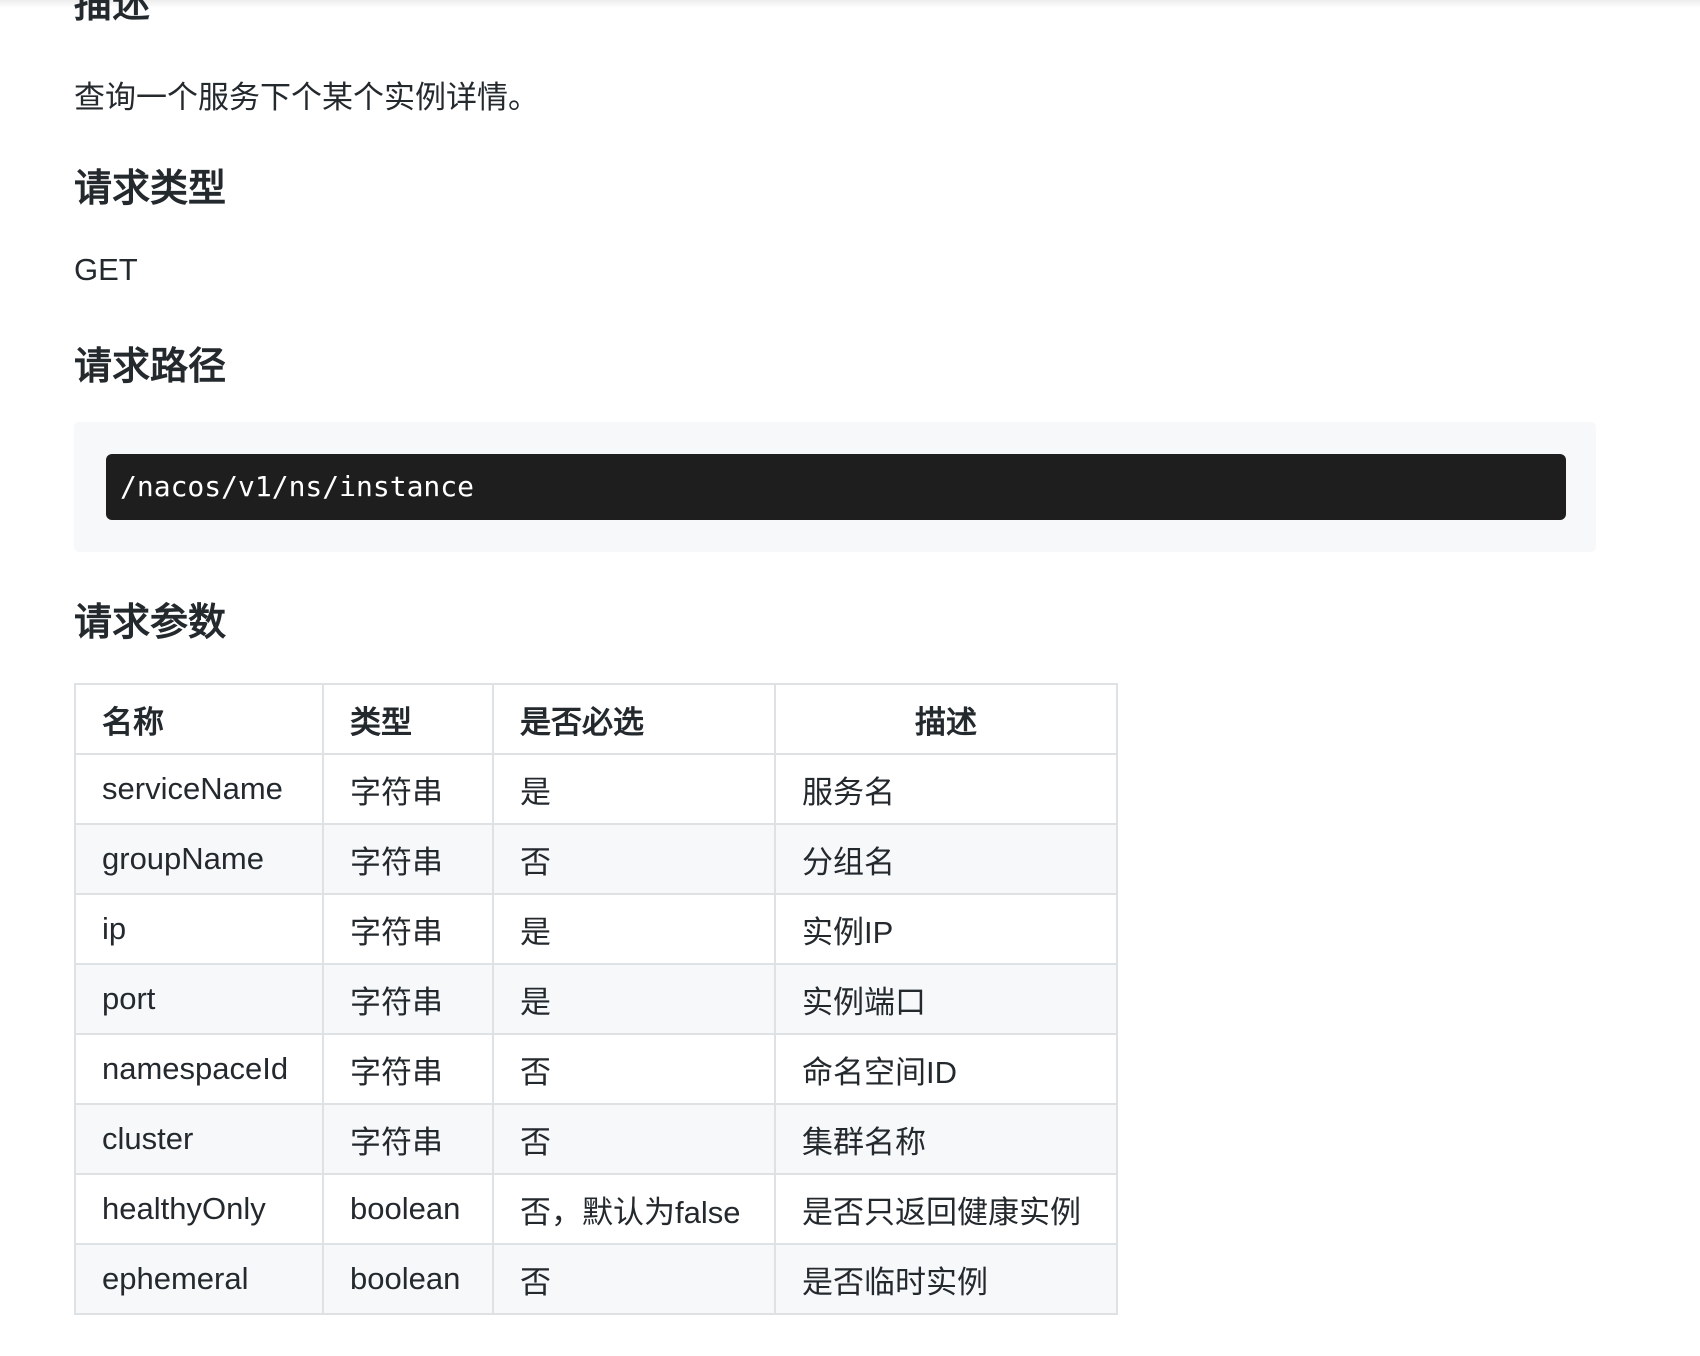 The image size is (1700, 1356). What do you see at coordinates (946, 999) in the screenshot?
I see `param-description: 实例端口` at bounding box center [946, 999].